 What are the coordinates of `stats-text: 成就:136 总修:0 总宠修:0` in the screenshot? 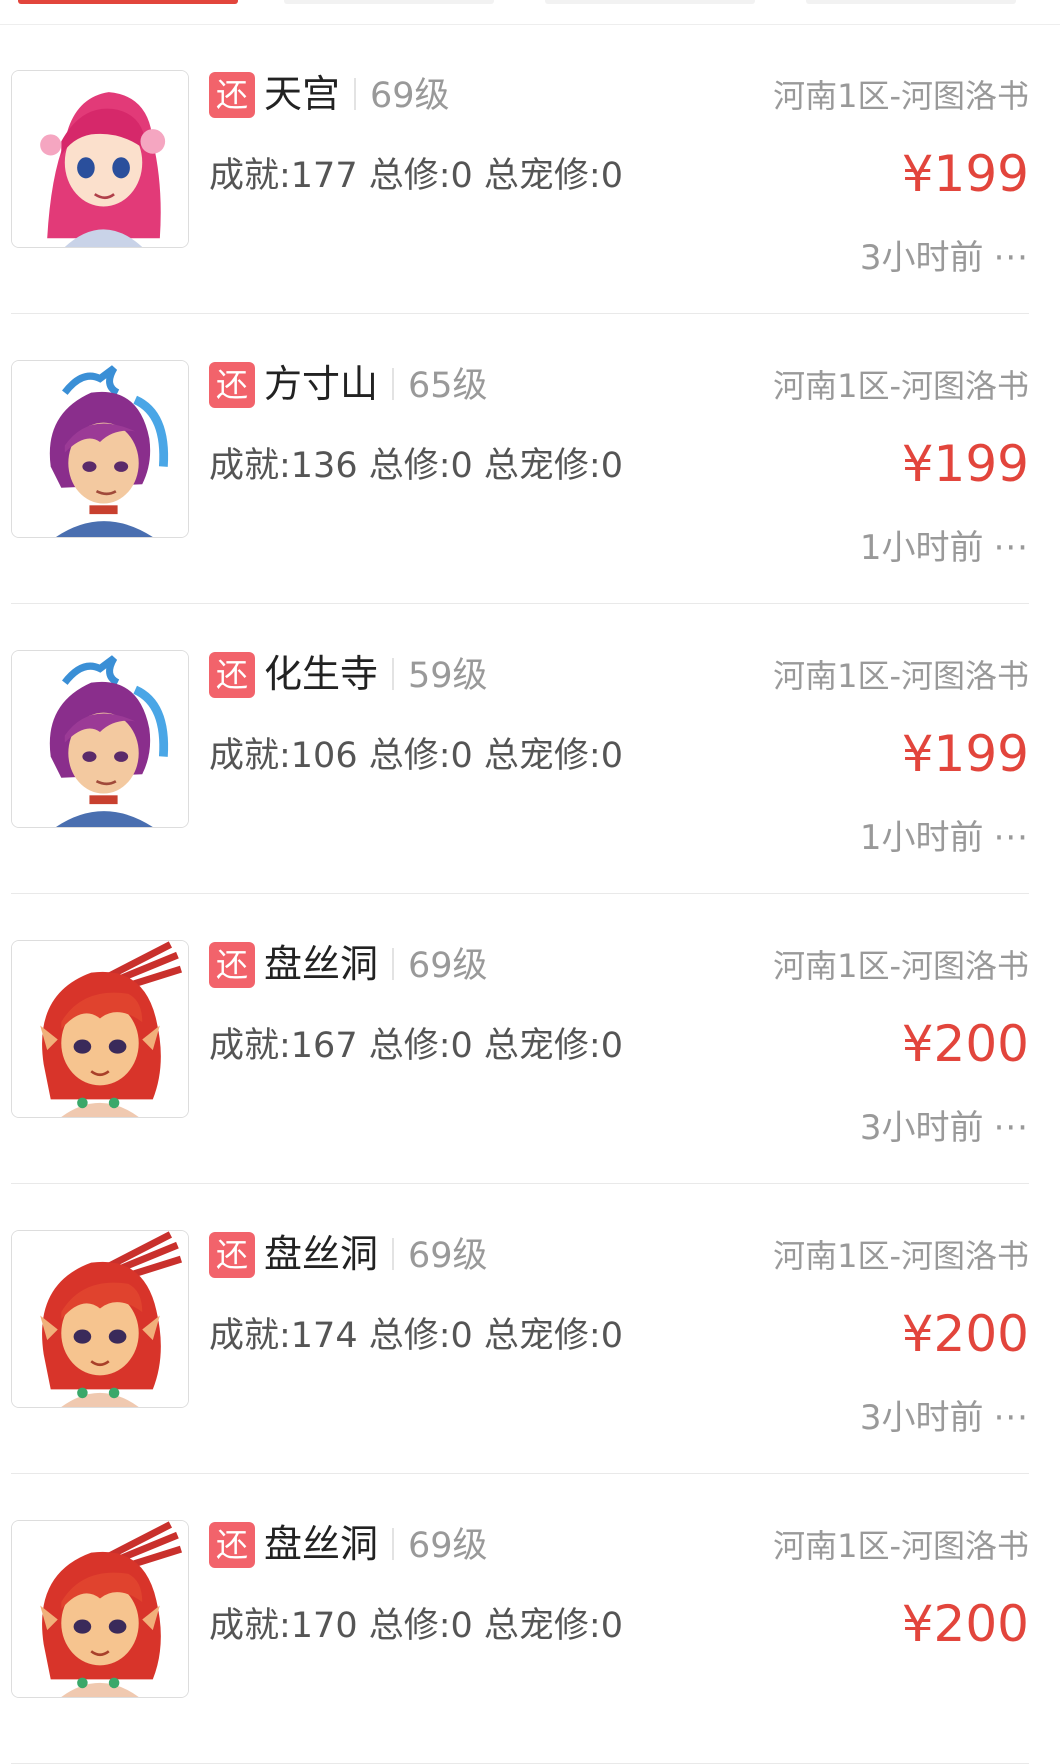 It's located at (416, 466).